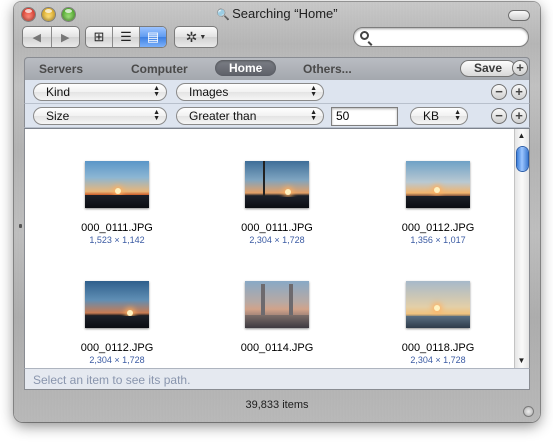  I want to click on back-button: ◀, so click(37, 37).